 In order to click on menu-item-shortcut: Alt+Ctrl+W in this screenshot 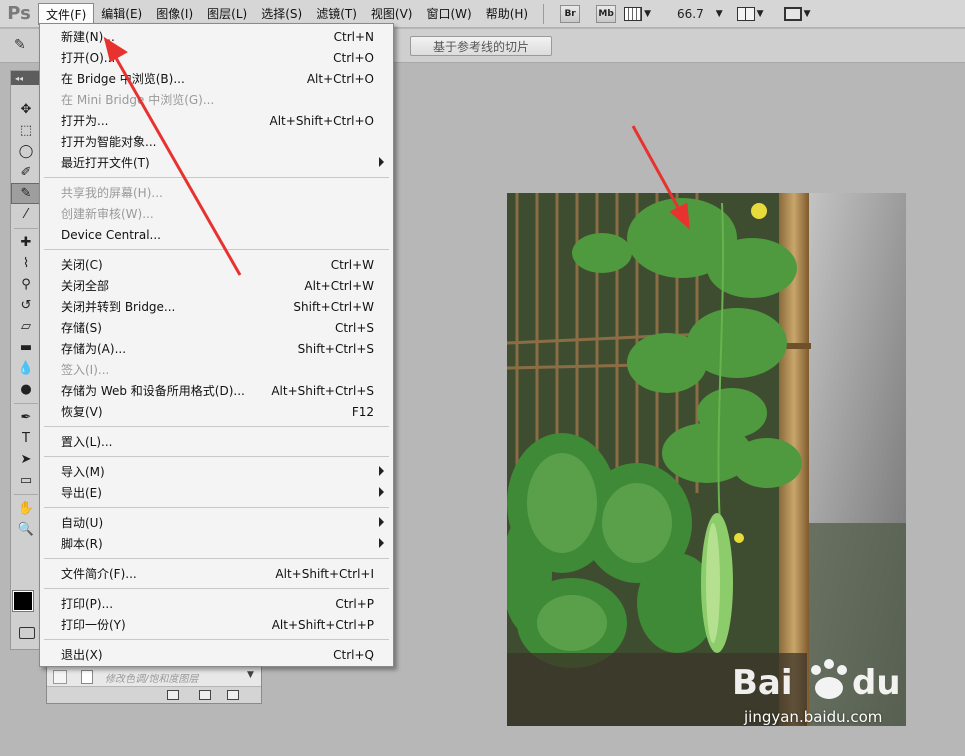, I will do `click(339, 285)`.